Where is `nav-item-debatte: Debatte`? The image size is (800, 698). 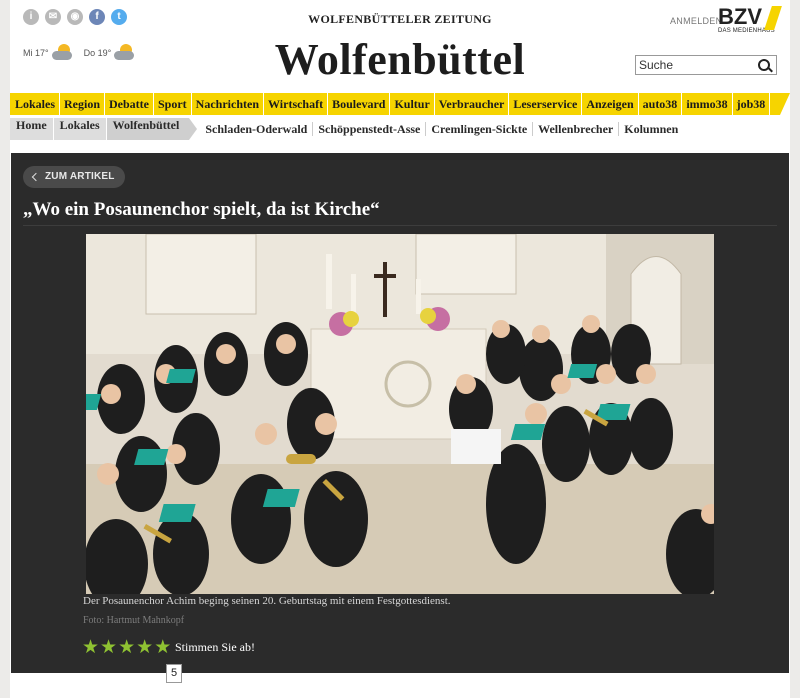 nav-item-debatte: Debatte is located at coordinates (129, 104).